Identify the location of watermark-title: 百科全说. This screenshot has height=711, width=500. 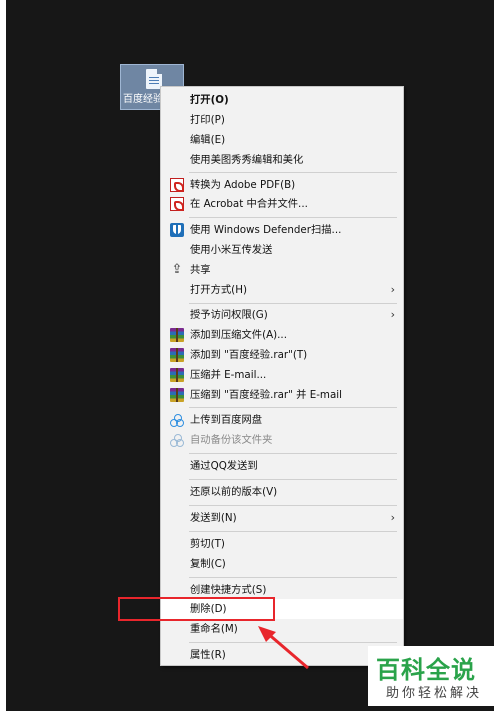
(426, 670).